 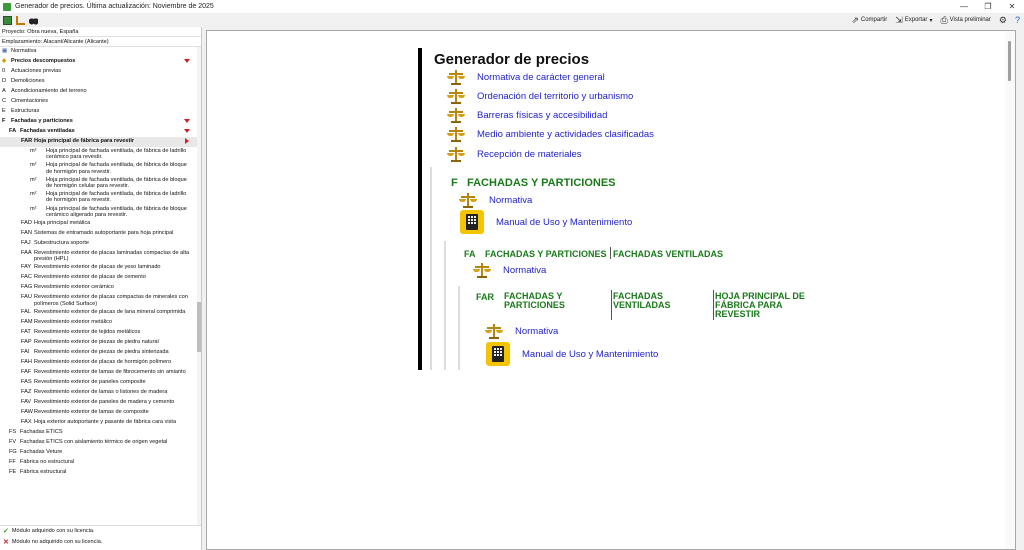 I want to click on tree-item-precios-descompuestos: ◆ Precios descompuestos, so click(x=99, y=62).